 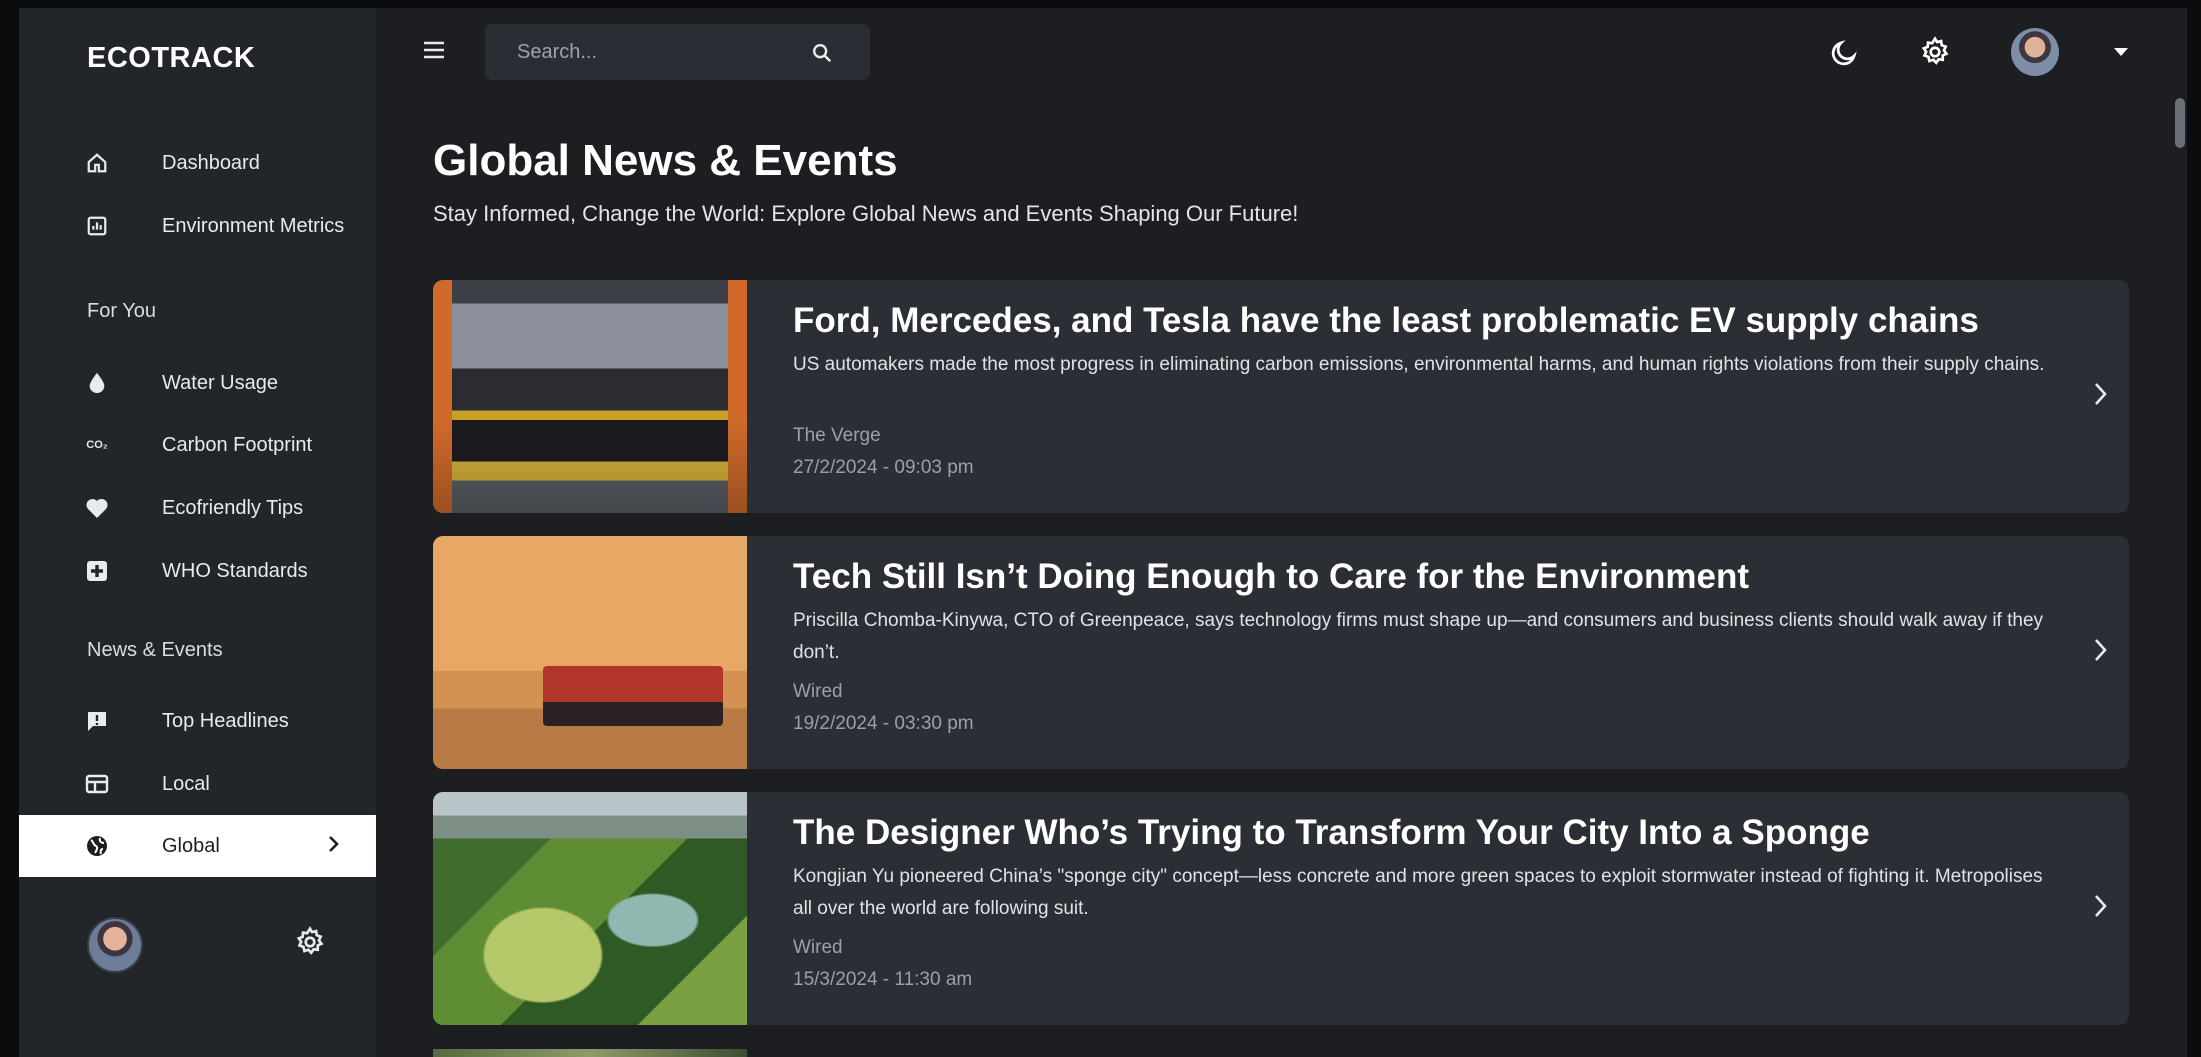 I want to click on sidebar-item-dashboard: Dashboard, so click(x=197, y=163).